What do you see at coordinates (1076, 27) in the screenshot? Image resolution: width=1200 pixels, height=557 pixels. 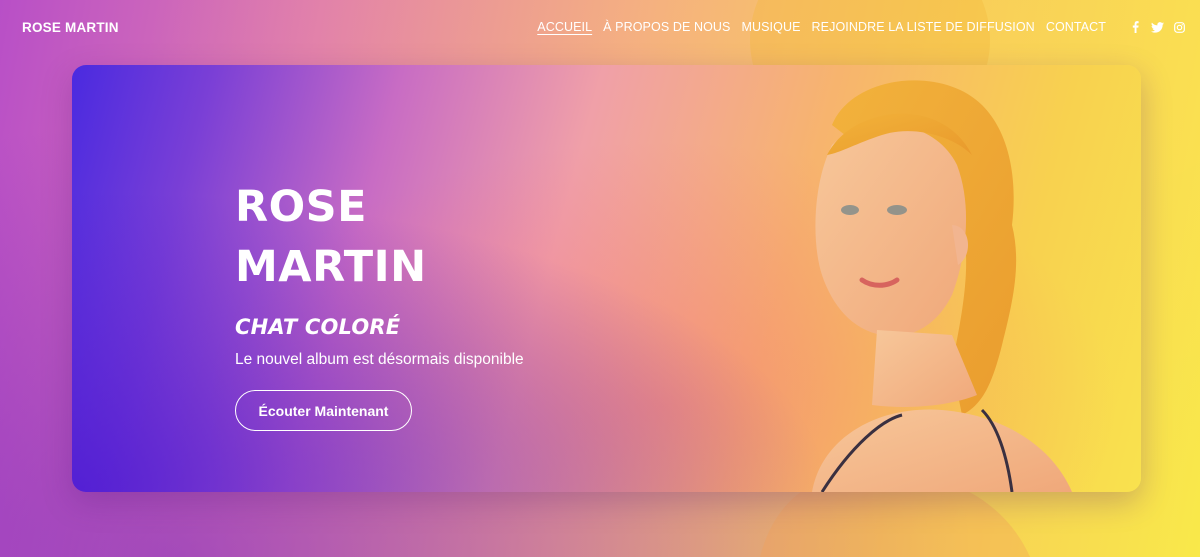 I see `nav-item-contact: CONTACT` at bounding box center [1076, 27].